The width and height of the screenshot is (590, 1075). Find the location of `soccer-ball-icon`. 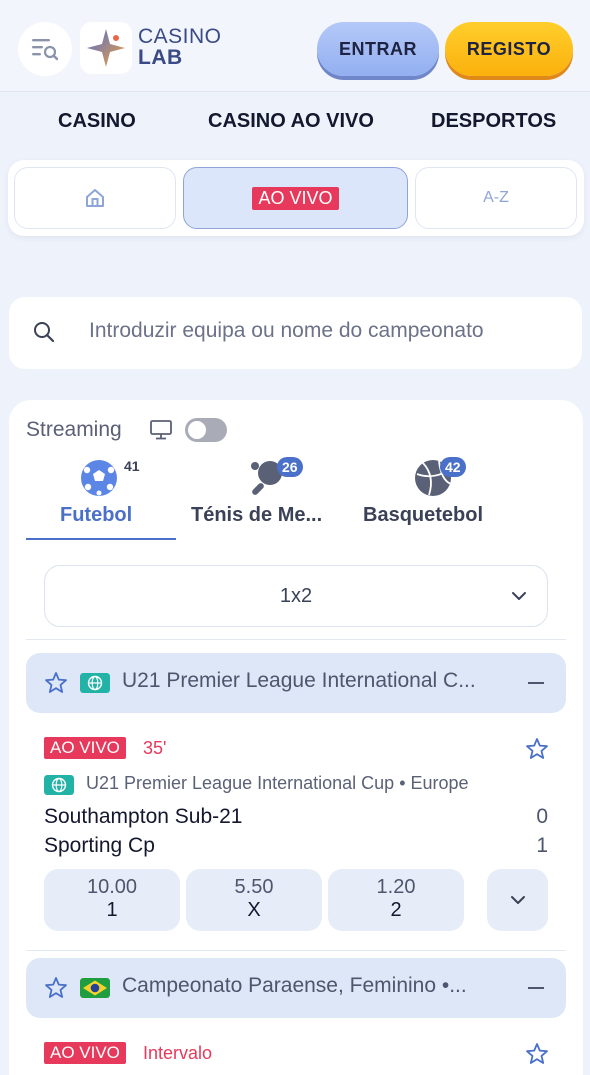

soccer-ball-icon is located at coordinates (99, 478).